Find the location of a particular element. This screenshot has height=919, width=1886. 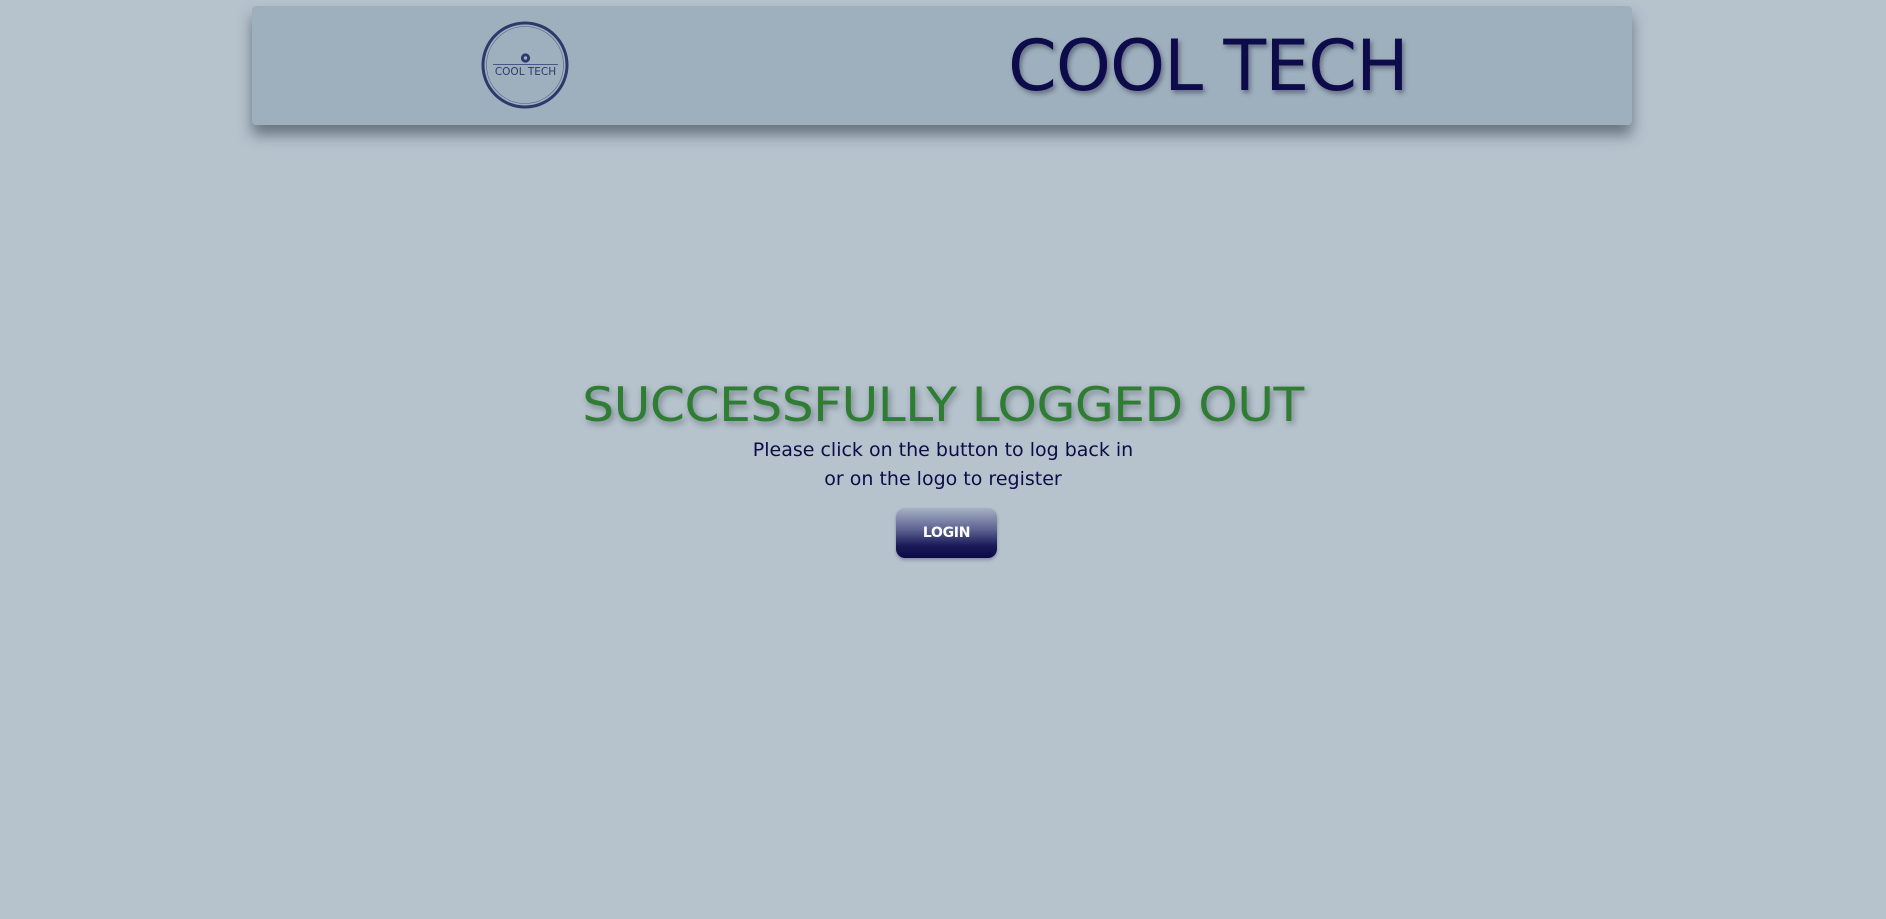

cool-tech-logo-icon: COOL TECH is located at coordinates (525, 65).